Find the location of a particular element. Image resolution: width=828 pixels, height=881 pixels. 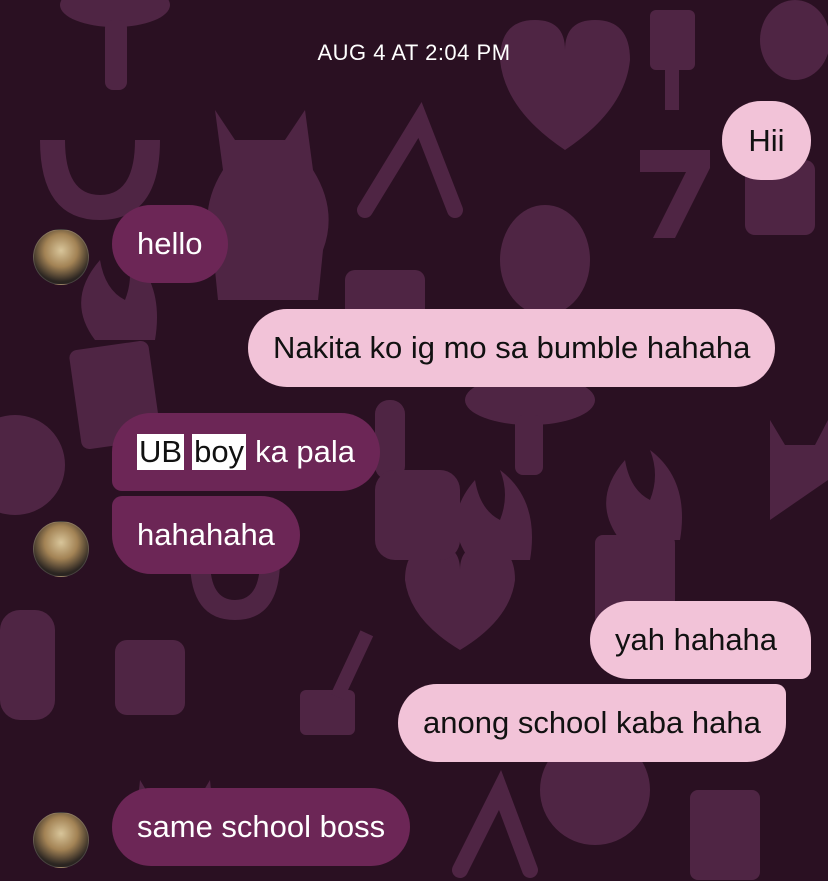

incoming-message: hahahaha is located at coordinates (206, 535).